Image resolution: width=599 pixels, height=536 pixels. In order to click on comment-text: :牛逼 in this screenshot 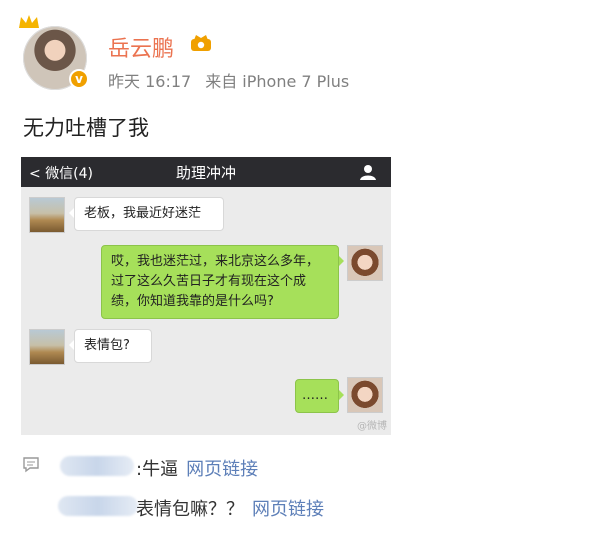, I will do `click(157, 469)`.